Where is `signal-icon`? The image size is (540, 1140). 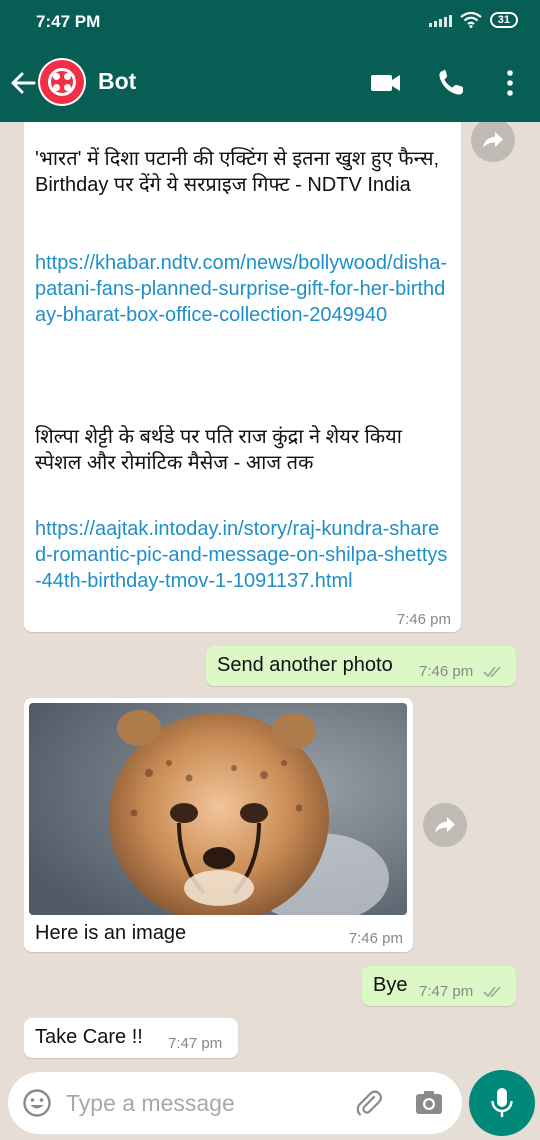 signal-icon is located at coordinates (440, 20).